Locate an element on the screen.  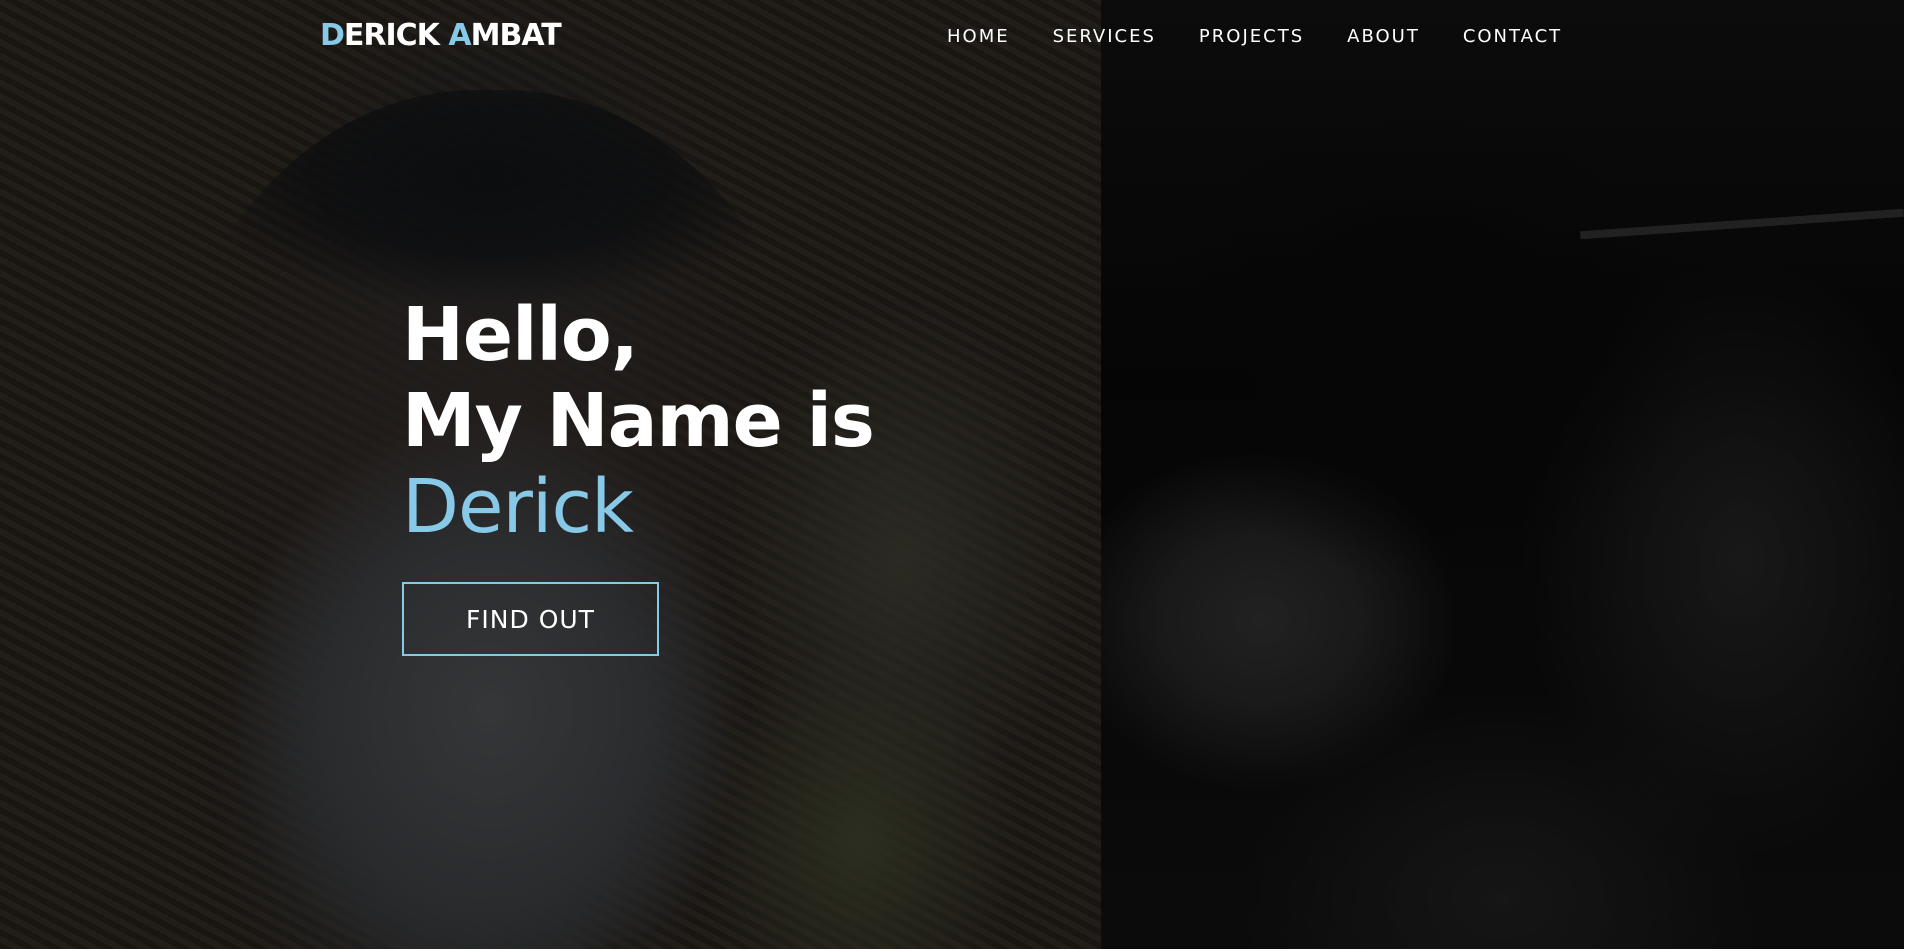
nav-item-home: HOME is located at coordinates (978, 36).